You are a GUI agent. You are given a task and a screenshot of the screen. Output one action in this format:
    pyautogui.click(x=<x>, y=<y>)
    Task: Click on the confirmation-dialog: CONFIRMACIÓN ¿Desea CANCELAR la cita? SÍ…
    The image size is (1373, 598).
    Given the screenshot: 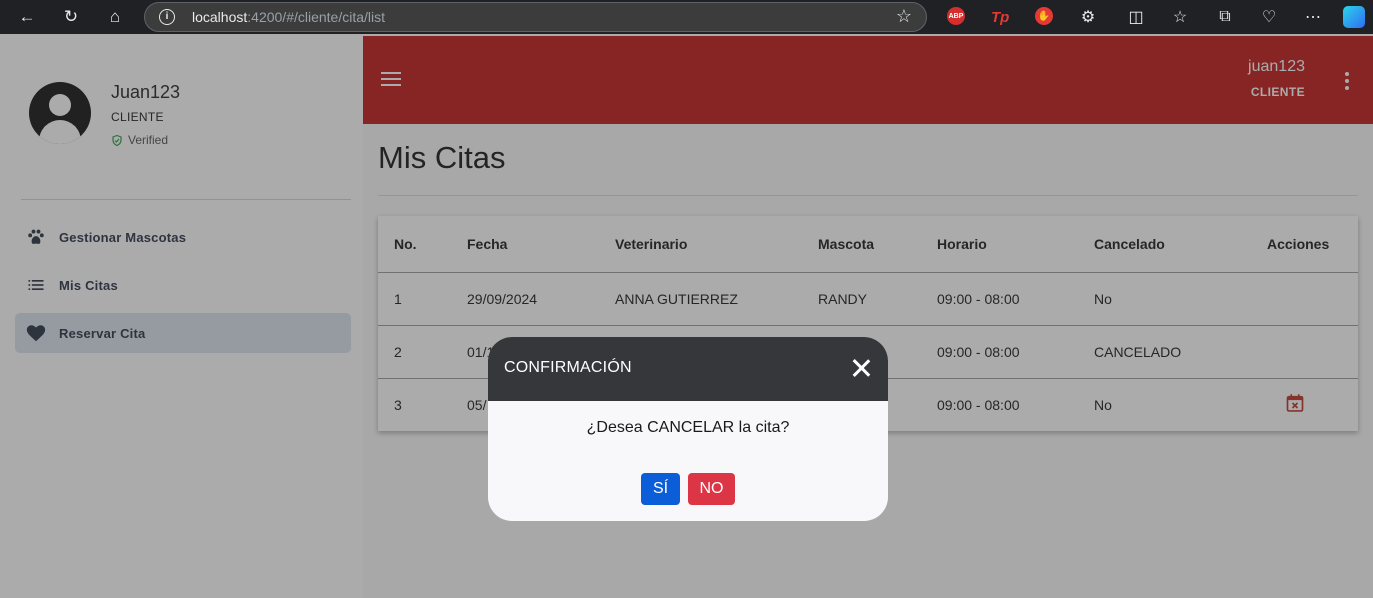 What is the action you would take?
    pyautogui.click(x=688, y=429)
    